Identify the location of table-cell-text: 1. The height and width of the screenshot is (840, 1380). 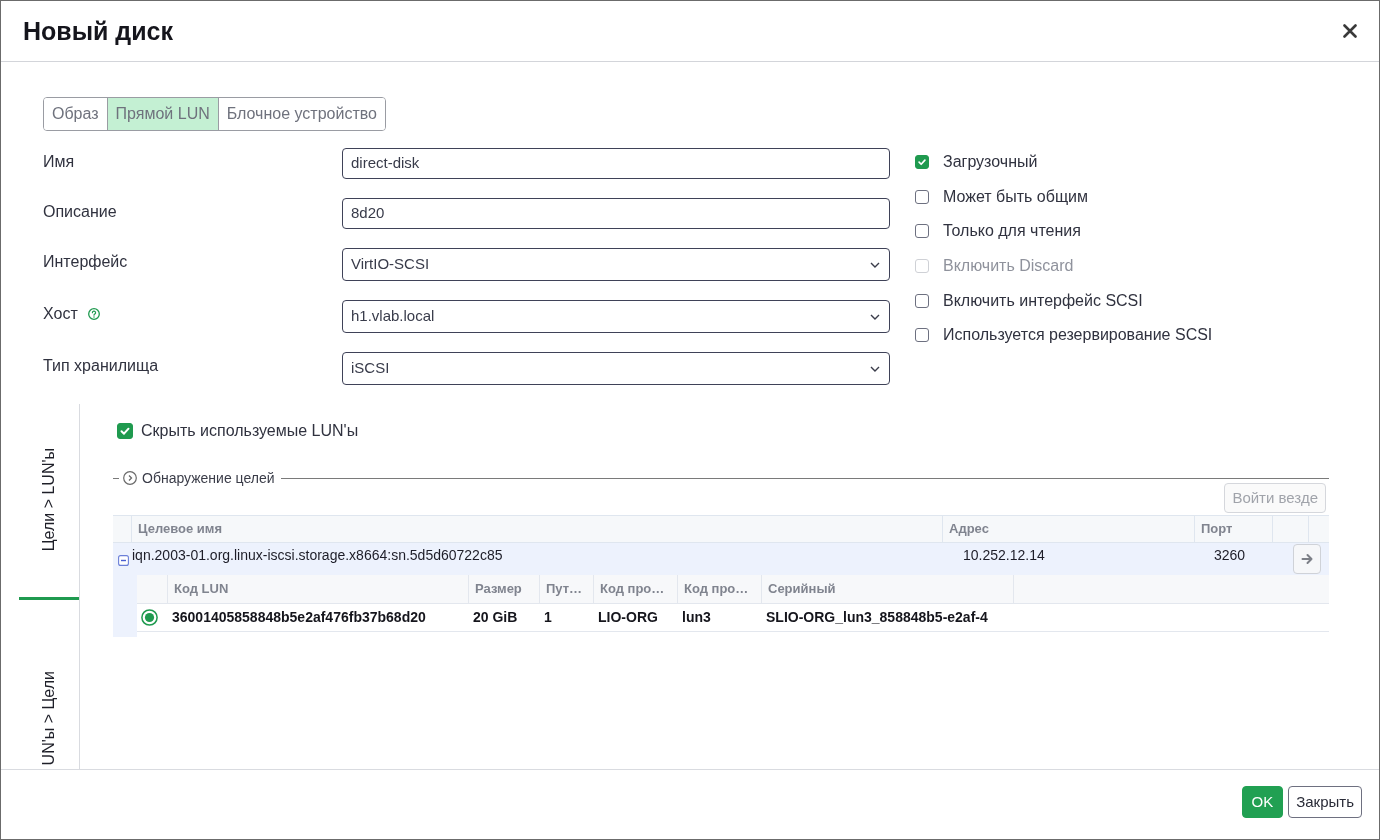
(548, 617).